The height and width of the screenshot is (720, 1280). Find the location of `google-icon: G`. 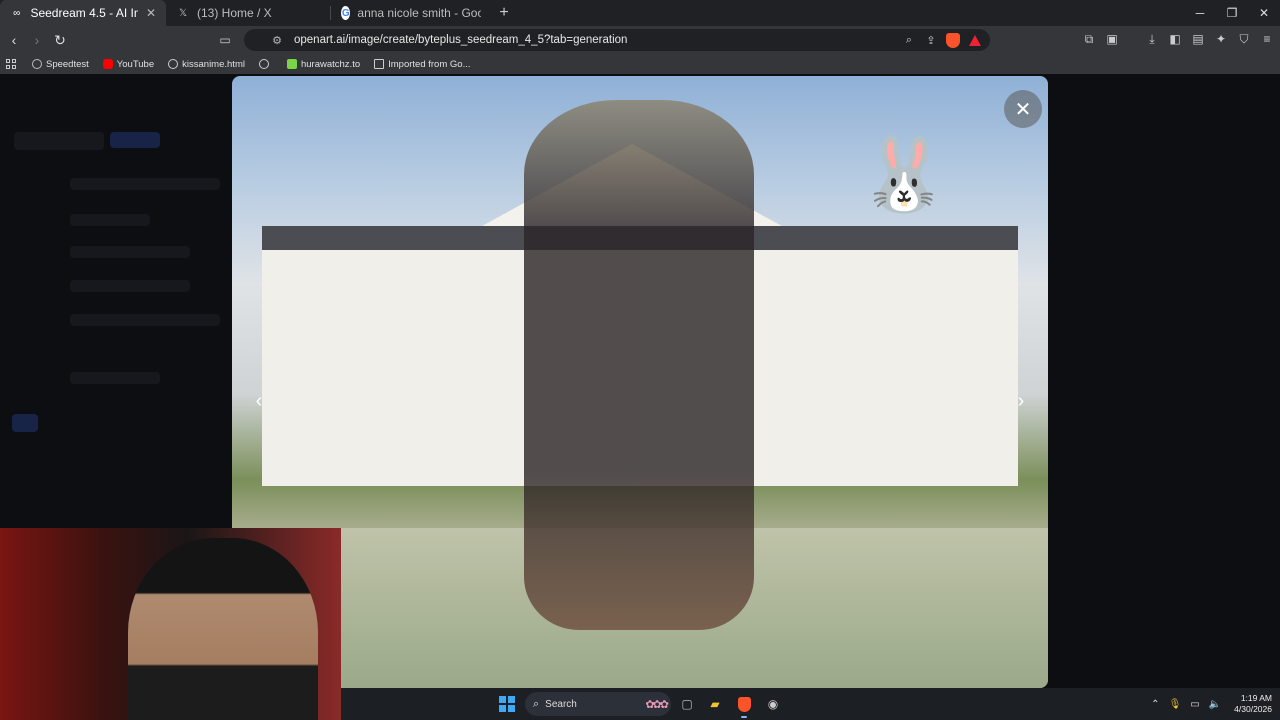

google-icon: G is located at coordinates (346, 13).